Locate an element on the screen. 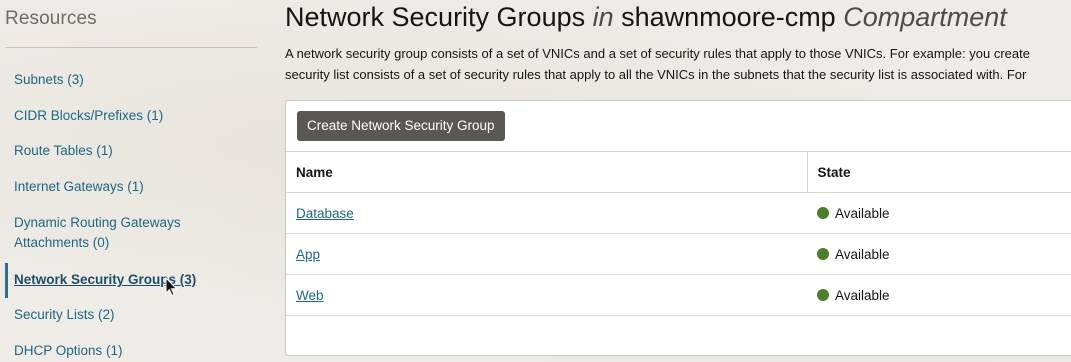 The height and width of the screenshot is (362, 1071). row-name-cell: App is located at coordinates (546, 254).